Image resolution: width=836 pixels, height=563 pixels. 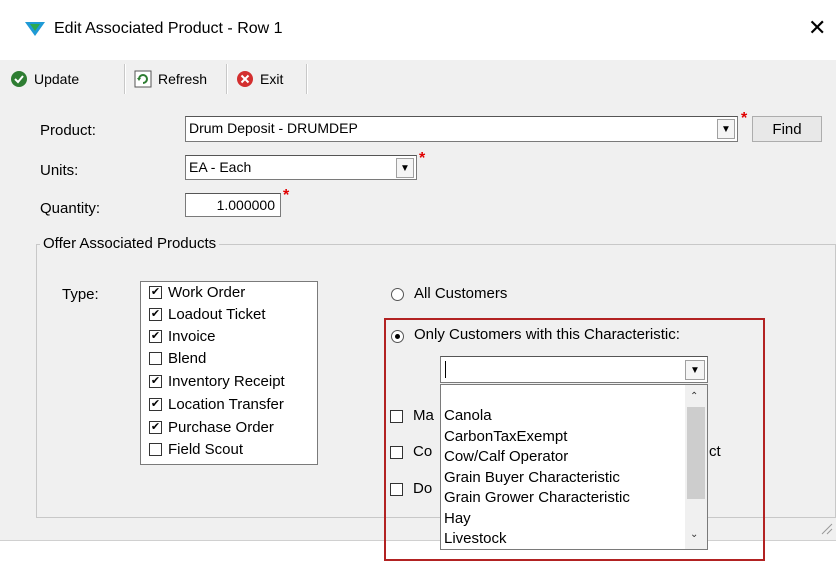 What do you see at coordinates (233, 205) in the screenshot?
I see `quantity-input: 1.000000` at bounding box center [233, 205].